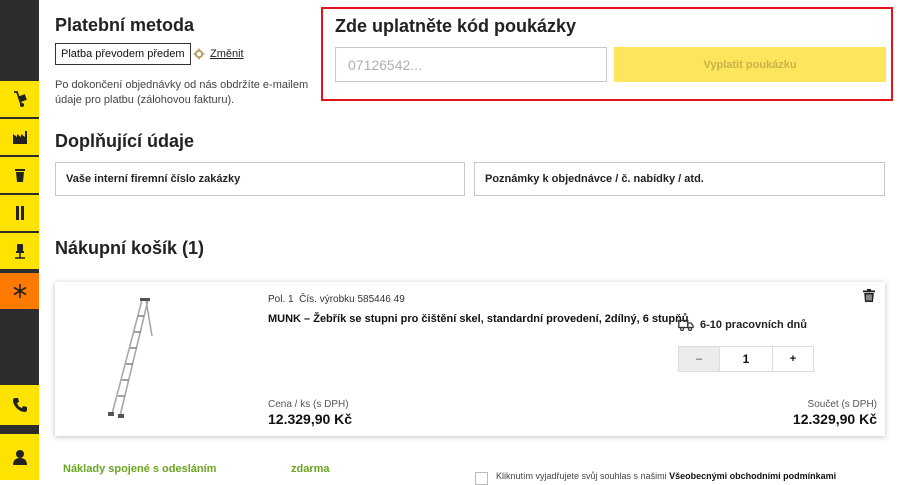 The image size is (900, 485). I want to click on quantity-value: 1, so click(746, 359).